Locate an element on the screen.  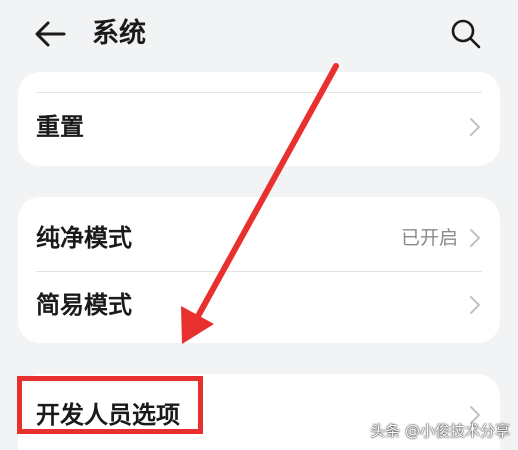
search-icon is located at coordinates (466, 34).